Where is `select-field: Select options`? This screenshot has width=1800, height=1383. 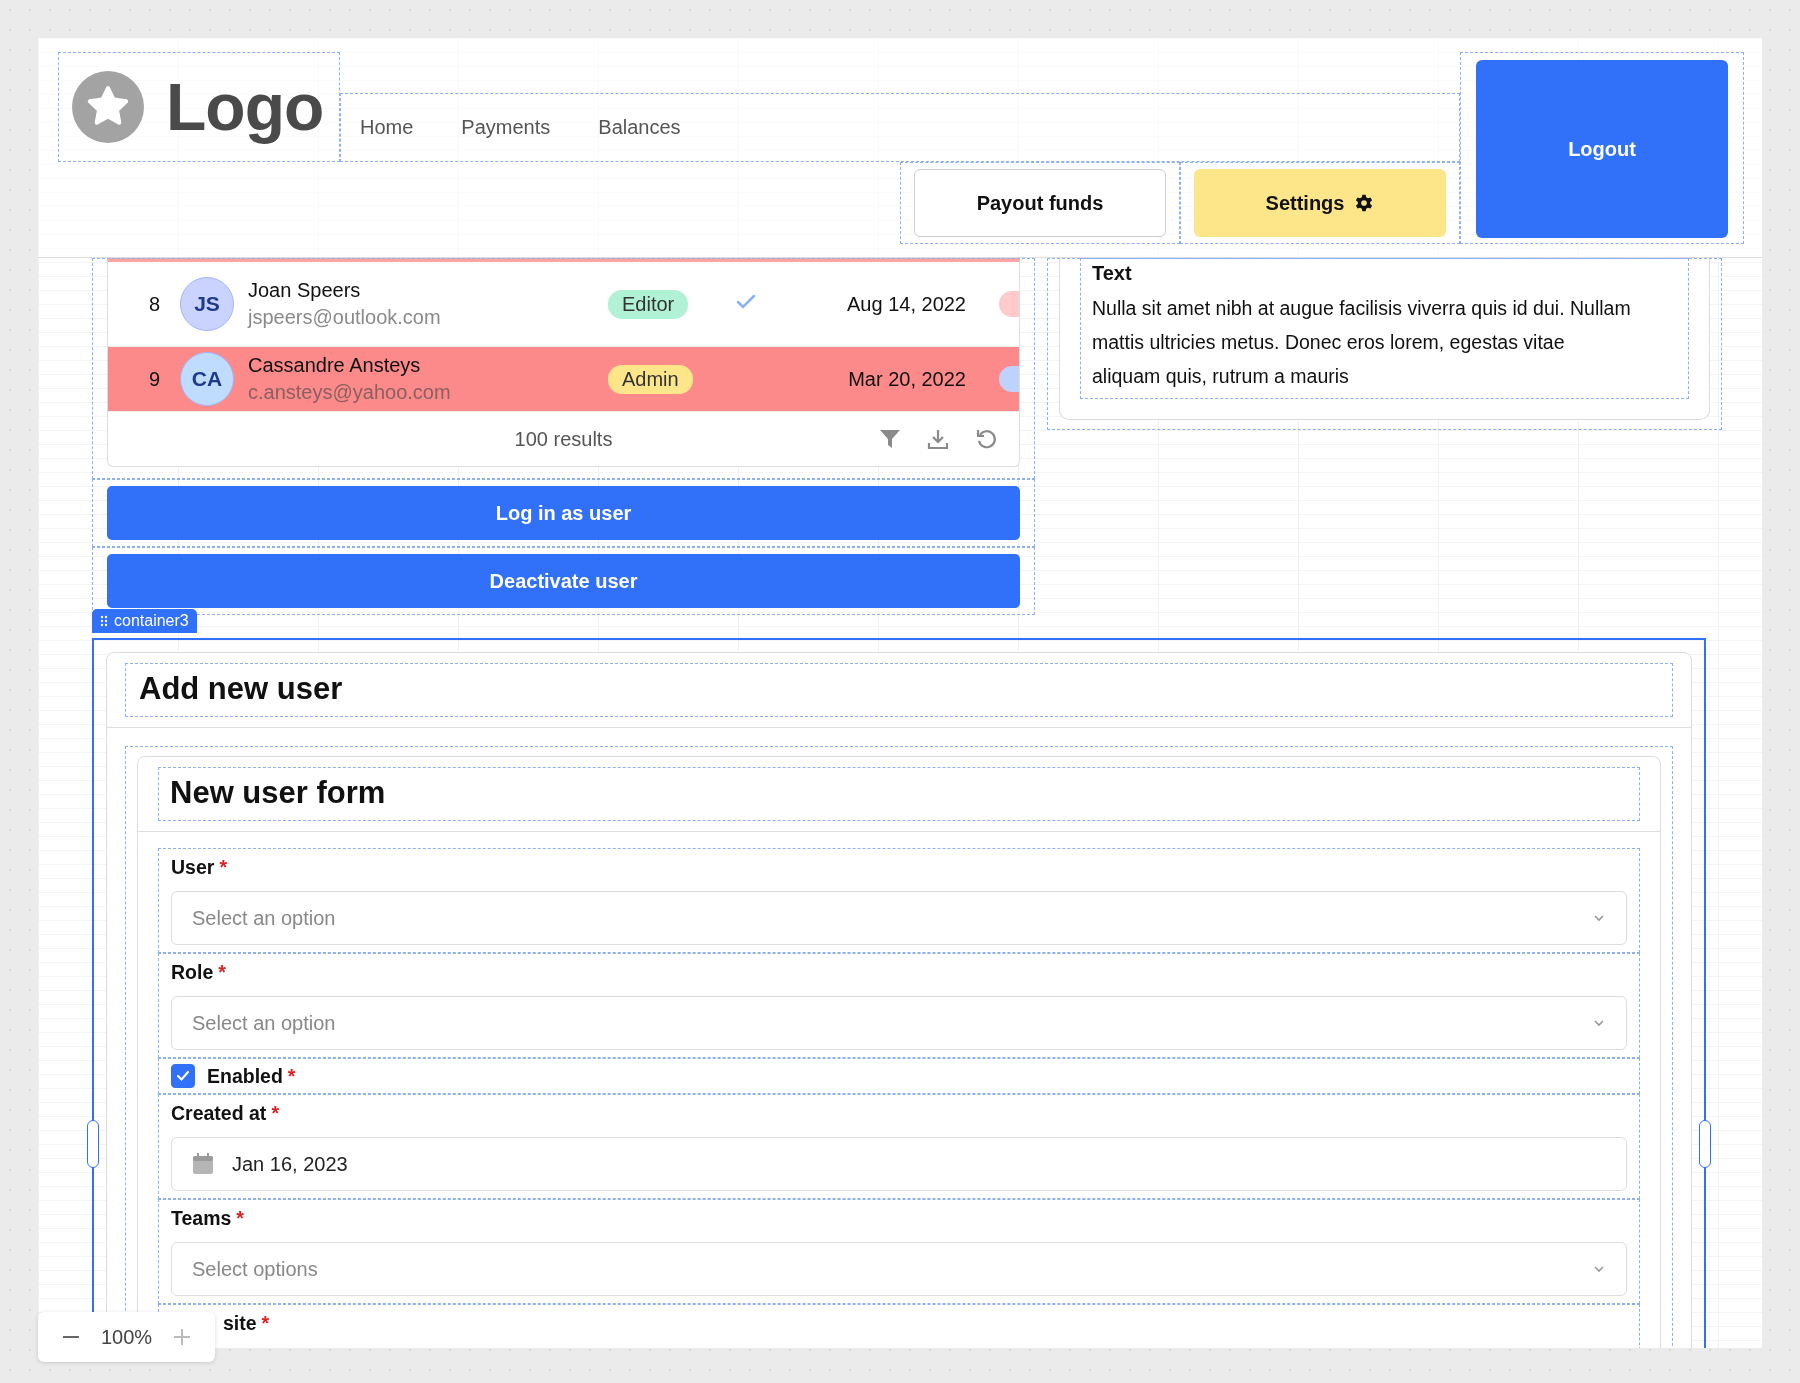
select-field: Select options is located at coordinates (899, 1269).